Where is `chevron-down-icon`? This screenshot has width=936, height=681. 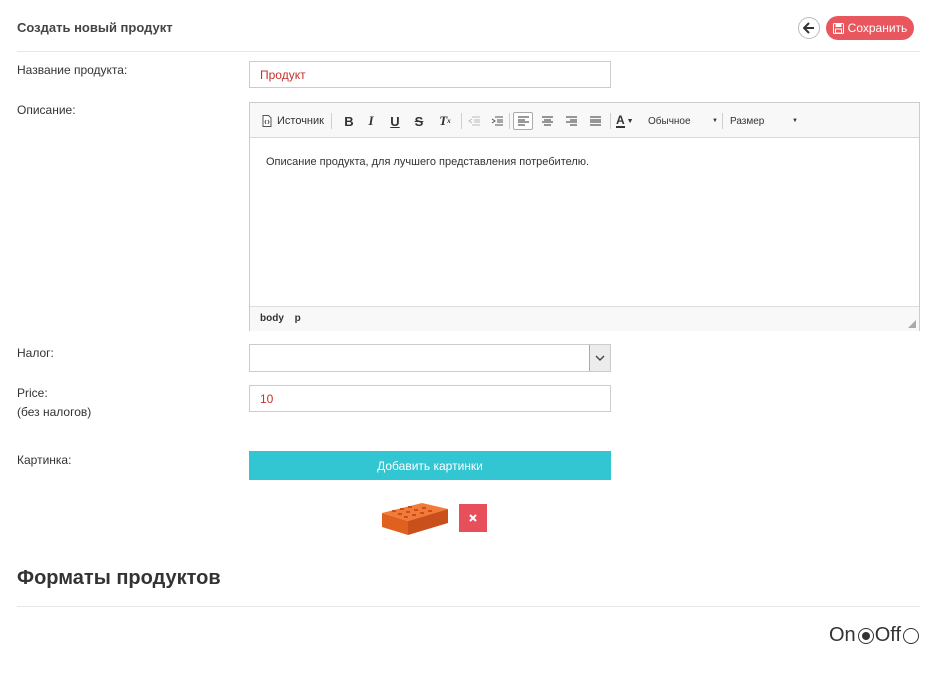 chevron-down-icon is located at coordinates (600, 358).